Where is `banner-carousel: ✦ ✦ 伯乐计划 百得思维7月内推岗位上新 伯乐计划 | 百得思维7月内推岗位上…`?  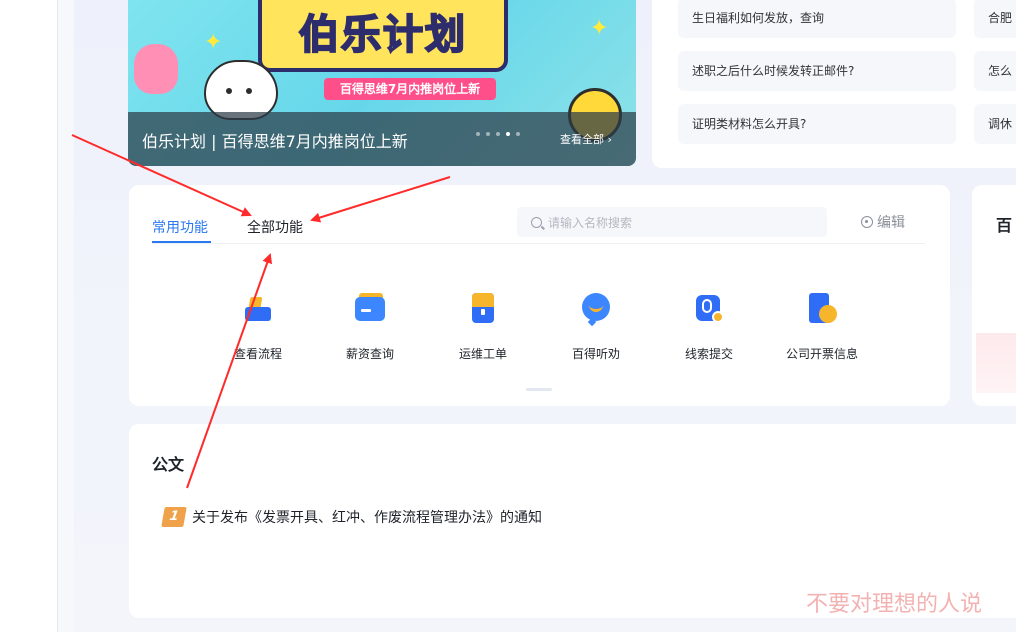
banner-carousel: ✦ ✦ 伯乐计划 百得思维7月内推岗位上新 伯乐计划 | 百得思维7月内推岗位上… is located at coordinates (382, 83).